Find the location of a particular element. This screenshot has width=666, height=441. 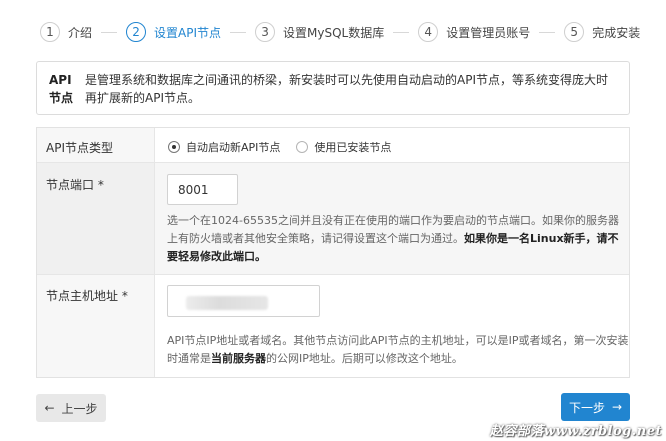

node-port-label: 节点端口 * is located at coordinates (75, 185).